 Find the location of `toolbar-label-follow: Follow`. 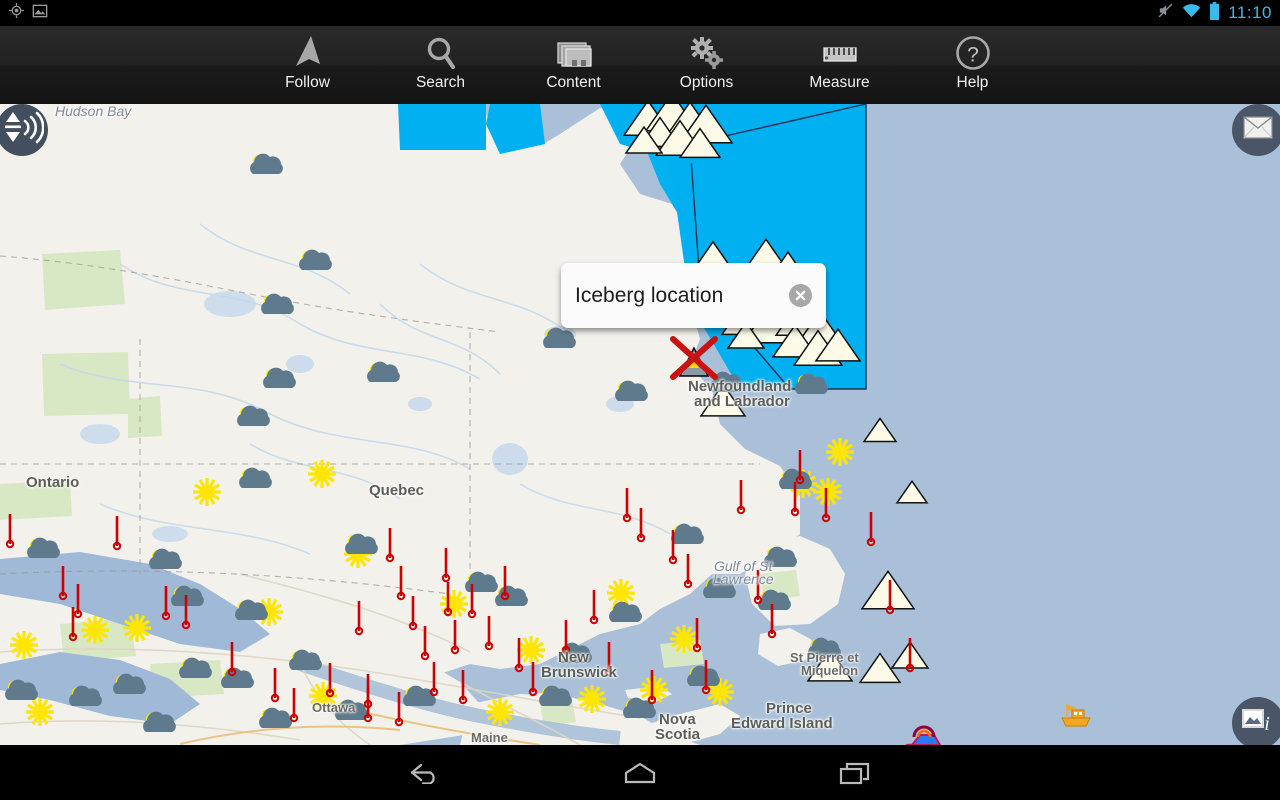

toolbar-label-follow: Follow is located at coordinates (307, 82).